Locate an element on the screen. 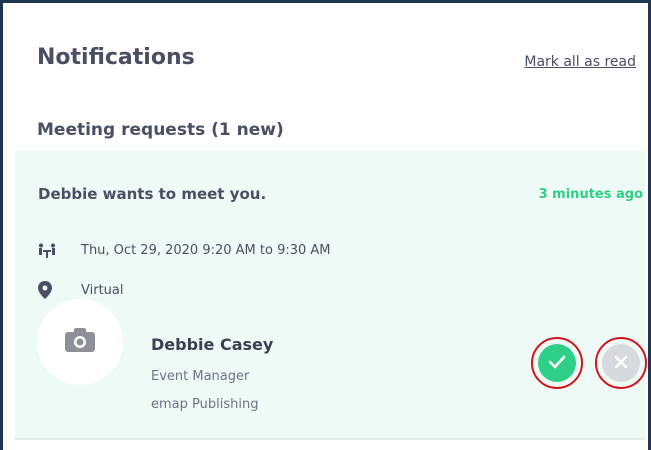 Image resolution: width=651 pixels, height=450 pixels. page-title: Notifications is located at coordinates (116, 57).